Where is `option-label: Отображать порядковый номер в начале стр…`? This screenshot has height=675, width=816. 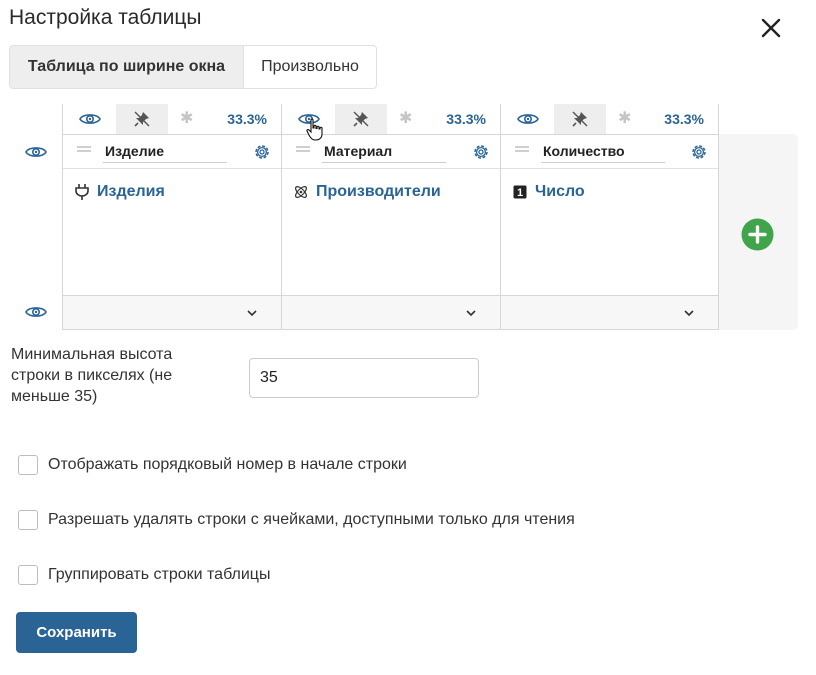
option-label: Отображать порядковый номер в начале стр… is located at coordinates (227, 464).